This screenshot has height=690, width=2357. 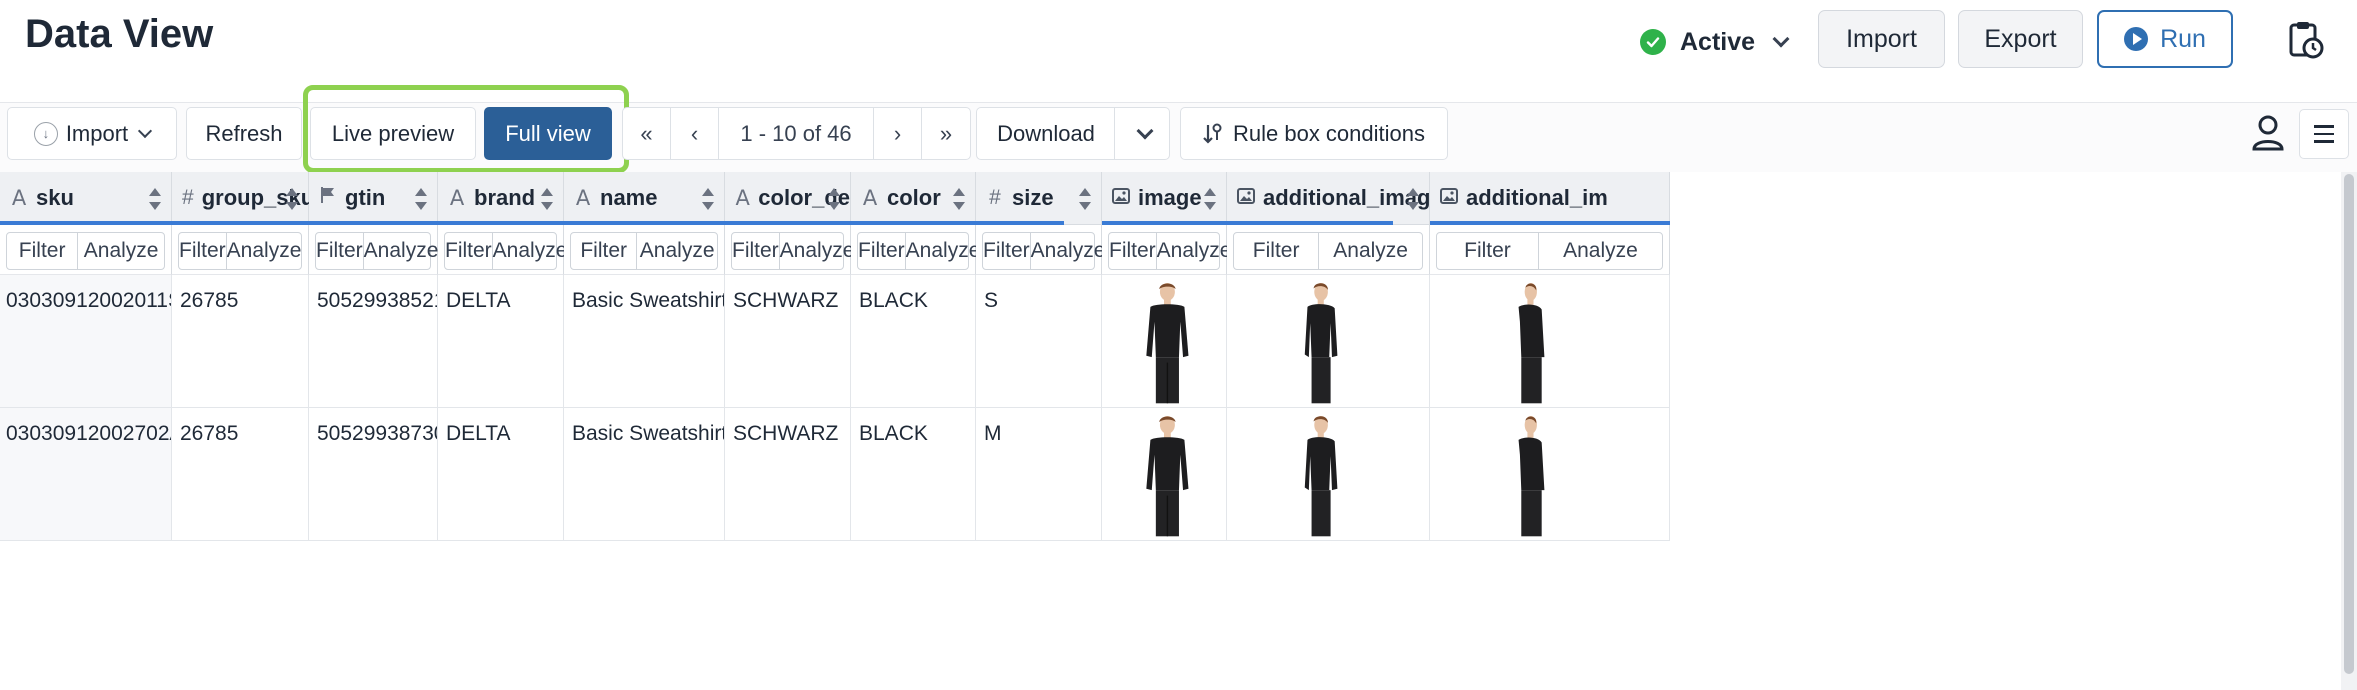 I want to click on table-cell-size: M, so click(x=1039, y=474).